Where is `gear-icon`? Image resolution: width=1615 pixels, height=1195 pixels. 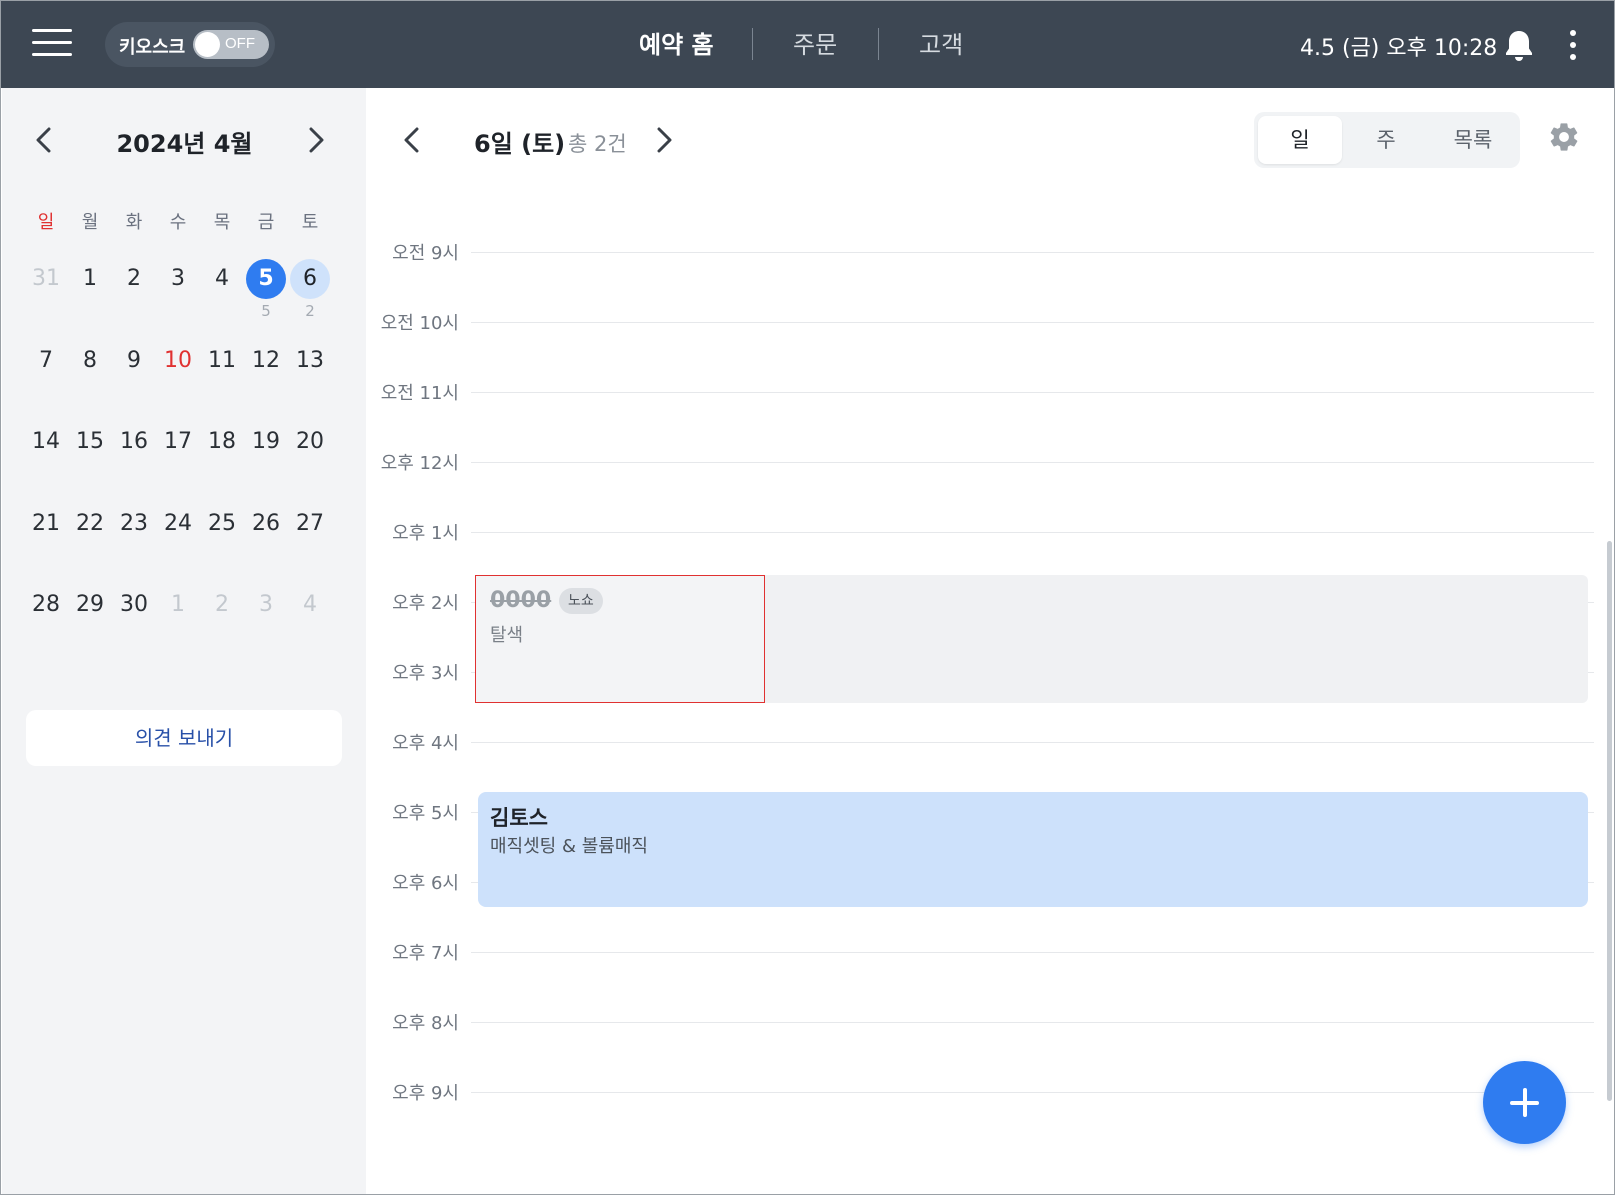
gear-icon is located at coordinates (1564, 137).